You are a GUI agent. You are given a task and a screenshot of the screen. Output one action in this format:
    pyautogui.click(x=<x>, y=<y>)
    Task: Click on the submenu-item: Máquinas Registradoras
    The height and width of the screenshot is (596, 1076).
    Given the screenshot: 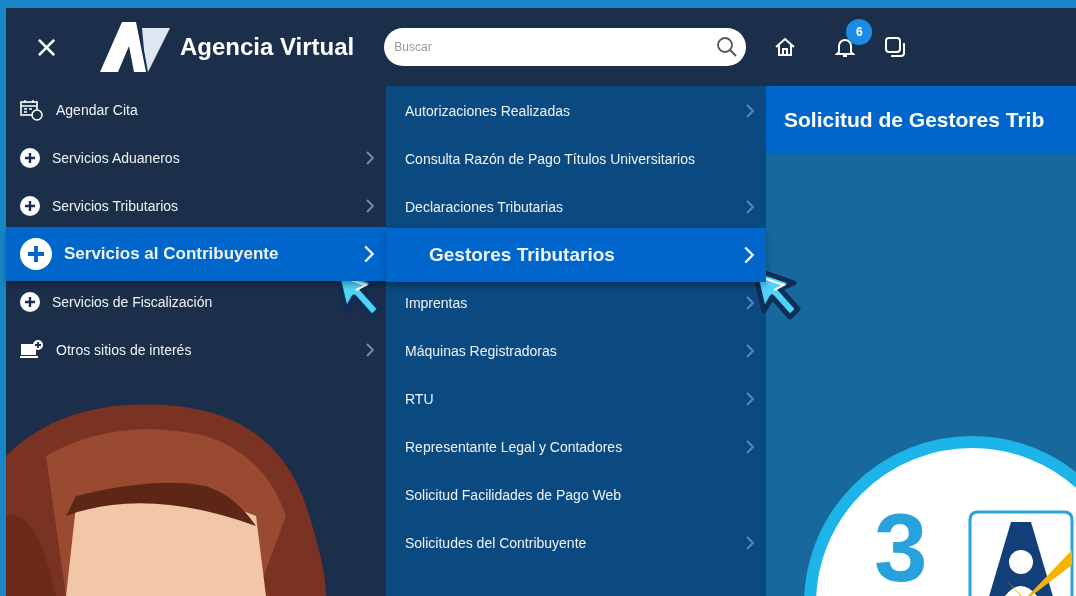 What is the action you would take?
    pyautogui.click(x=576, y=351)
    